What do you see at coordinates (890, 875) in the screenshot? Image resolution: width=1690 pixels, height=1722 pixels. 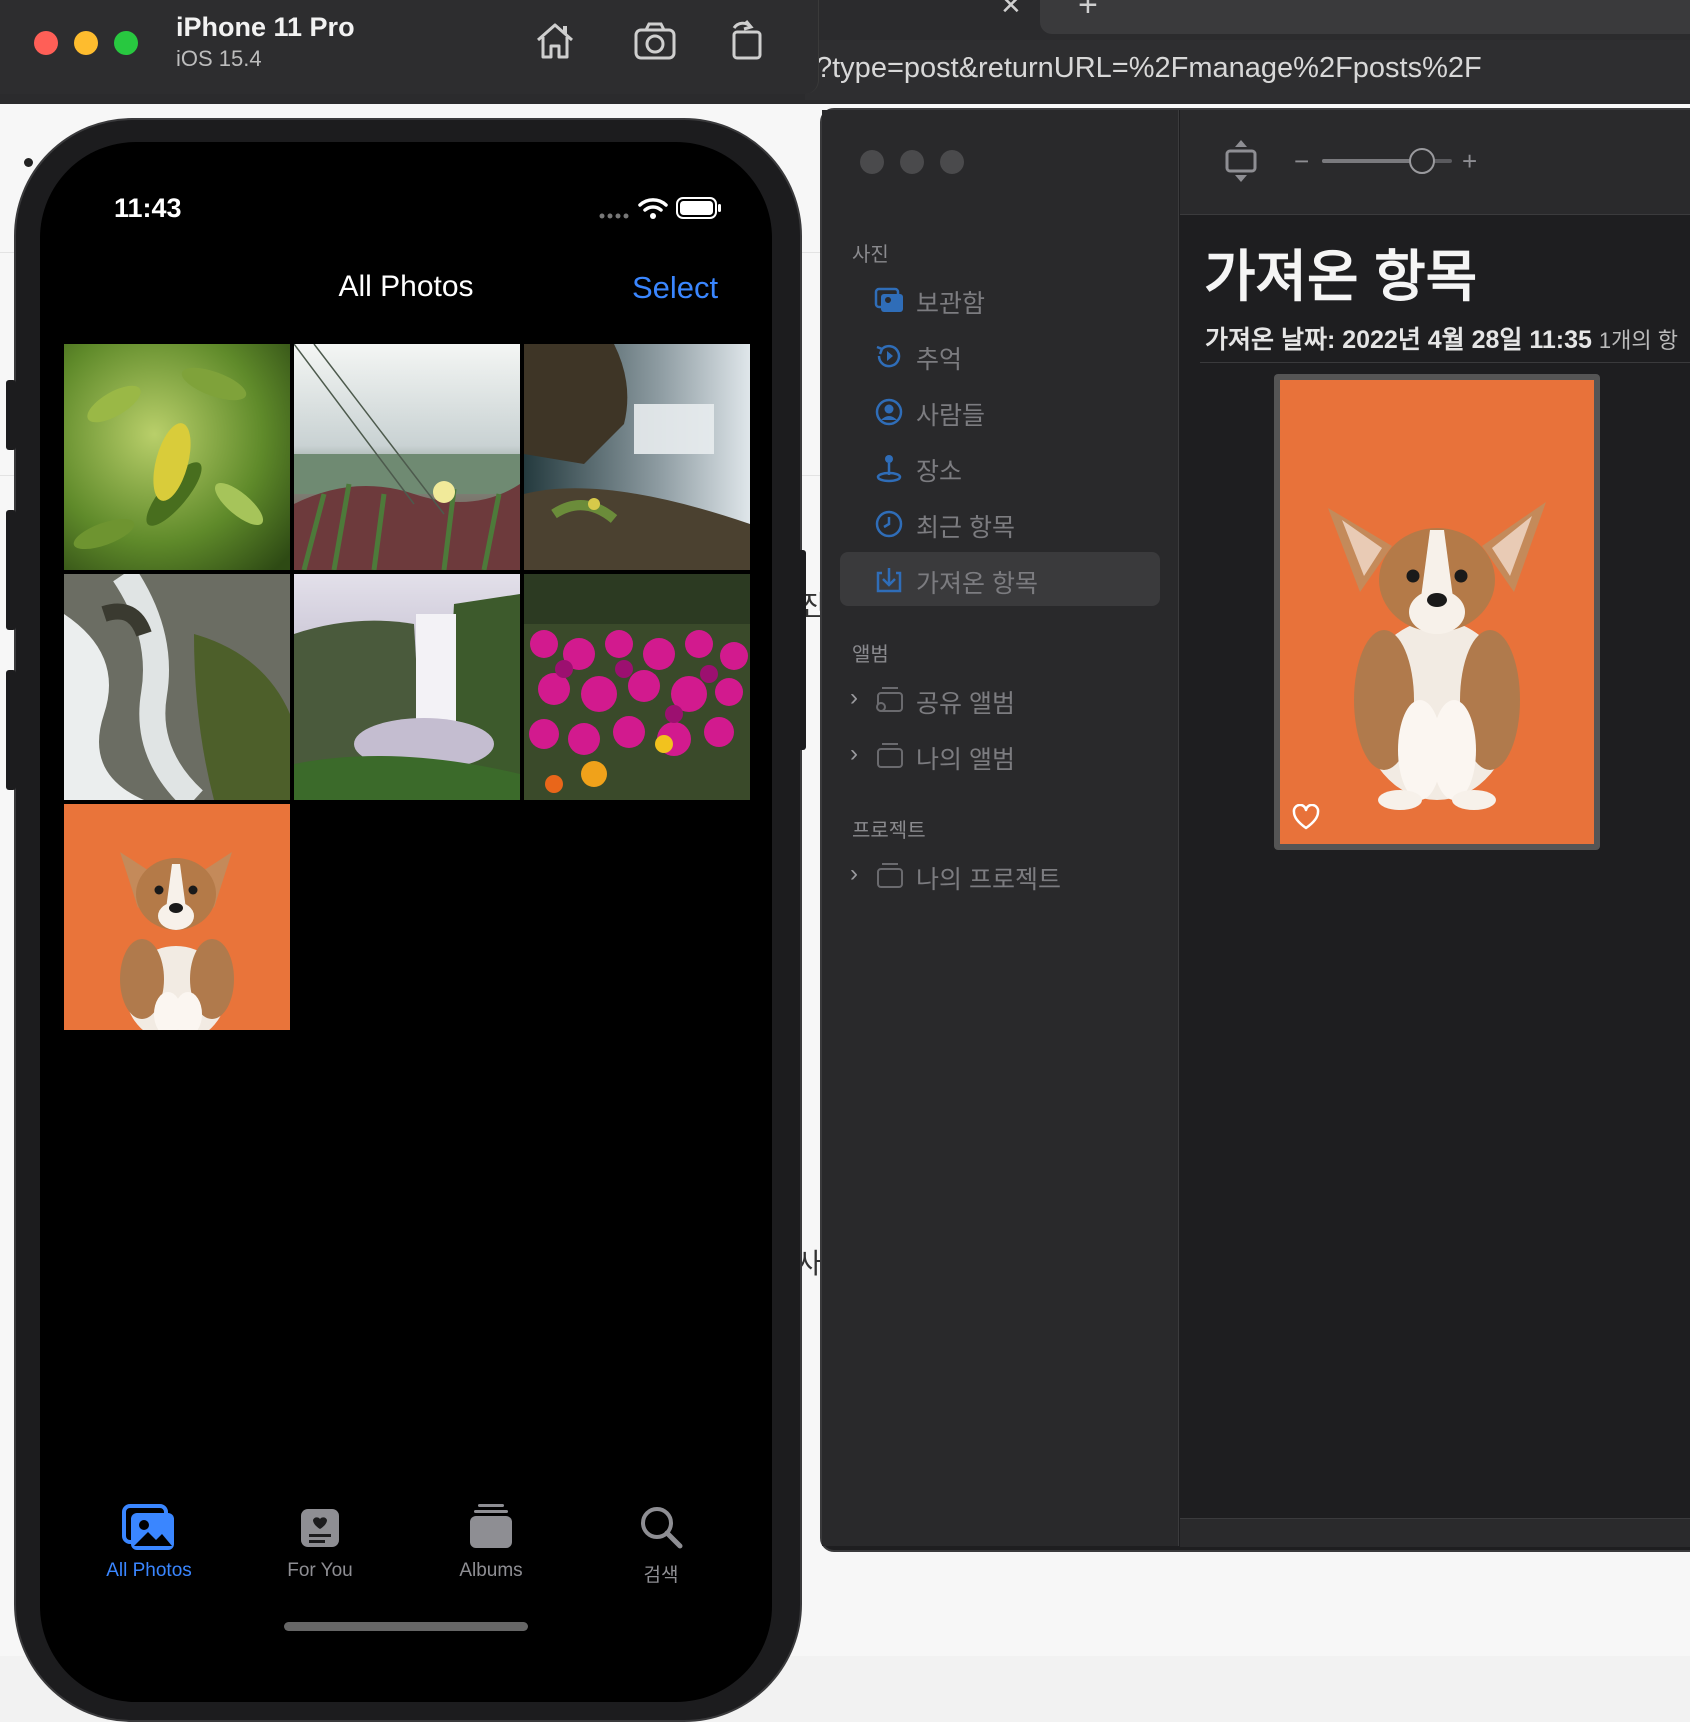 I see `project-icon` at bounding box center [890, 875].